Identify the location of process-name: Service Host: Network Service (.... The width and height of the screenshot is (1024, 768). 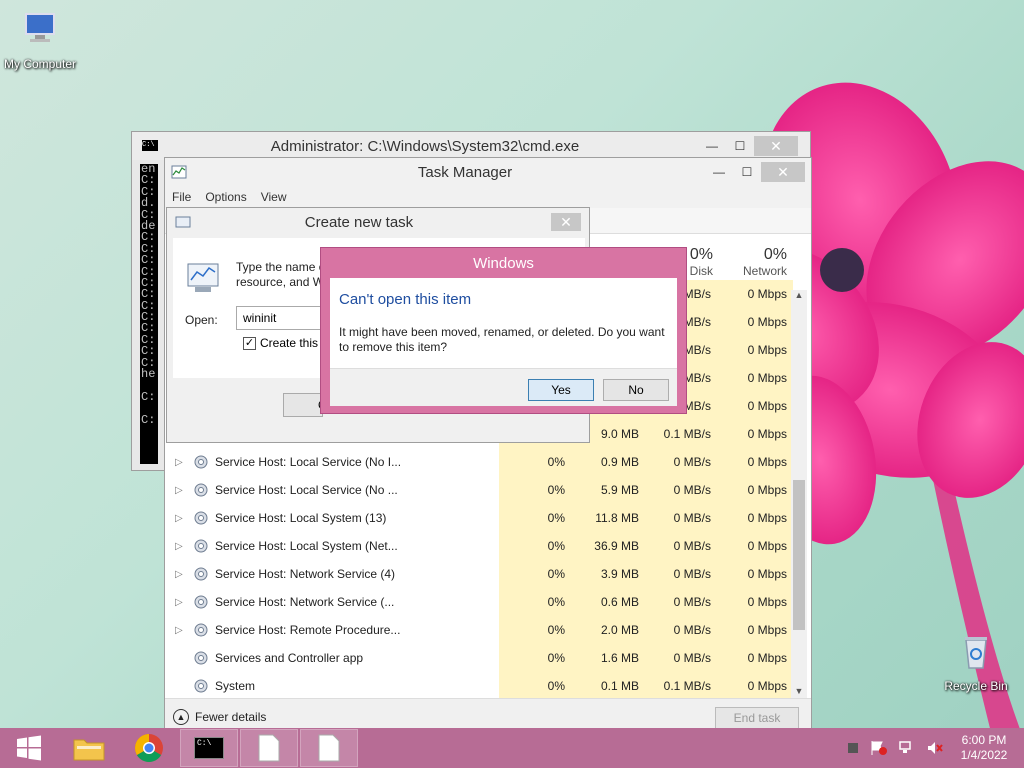
(305, 602).